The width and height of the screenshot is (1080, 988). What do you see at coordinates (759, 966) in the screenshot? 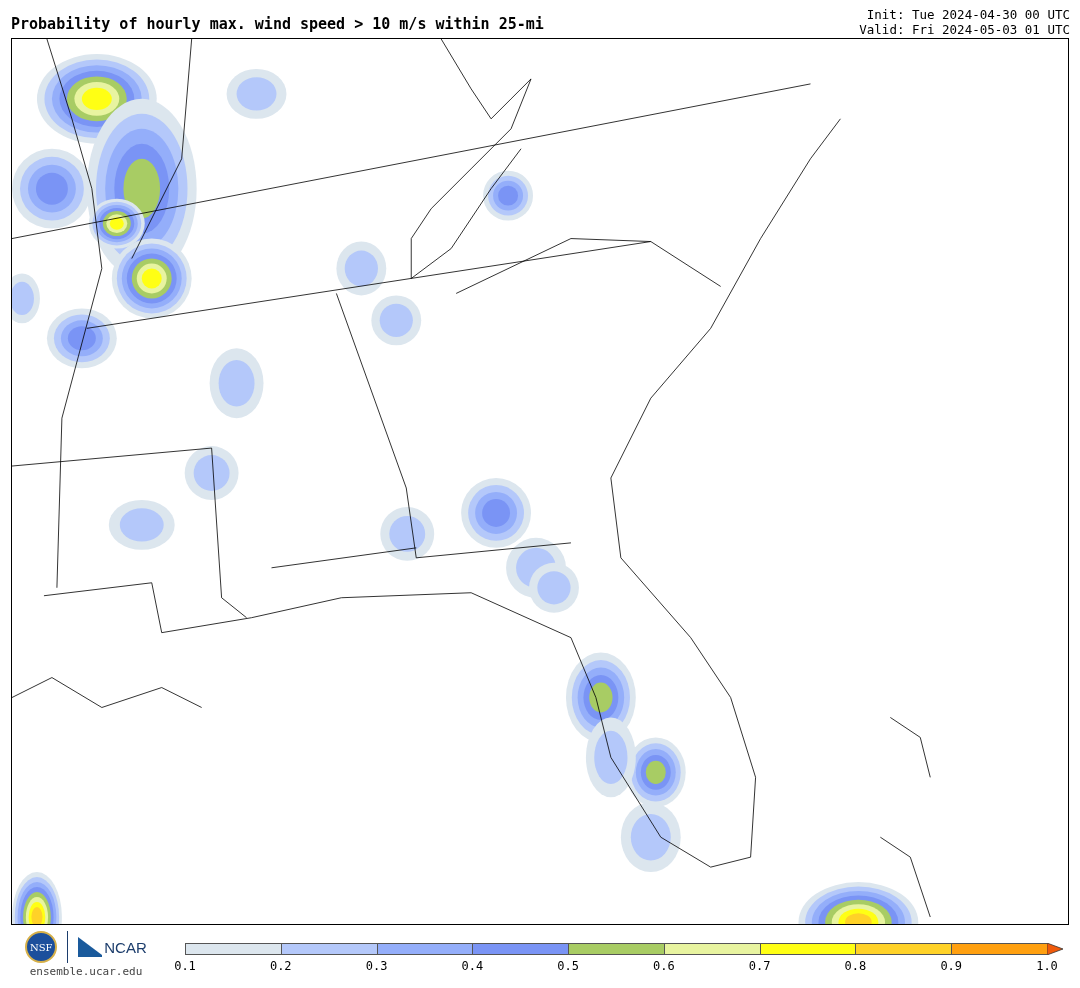
I see `colorbar-tick-label: 0.7` at bounding box center [759, 966].